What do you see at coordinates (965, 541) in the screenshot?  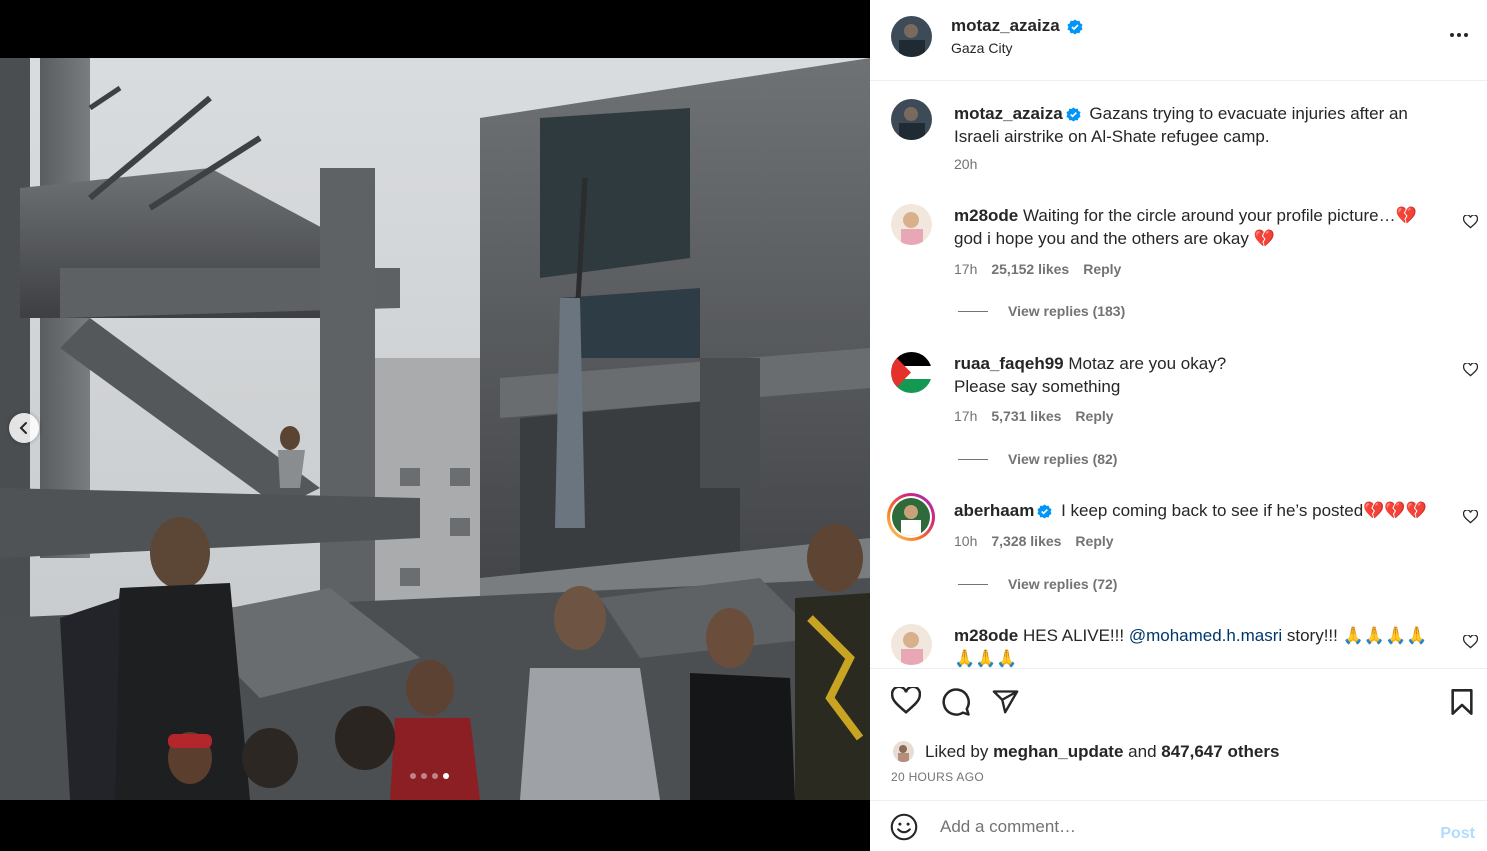 I see `comment-time: 10h` at bounding box center [965, 541].